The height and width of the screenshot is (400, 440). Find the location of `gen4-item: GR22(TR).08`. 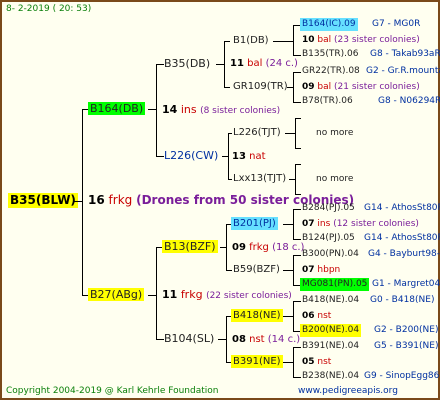

gen4-item: GR22(TR).08 is located at coordinates (331, 71).